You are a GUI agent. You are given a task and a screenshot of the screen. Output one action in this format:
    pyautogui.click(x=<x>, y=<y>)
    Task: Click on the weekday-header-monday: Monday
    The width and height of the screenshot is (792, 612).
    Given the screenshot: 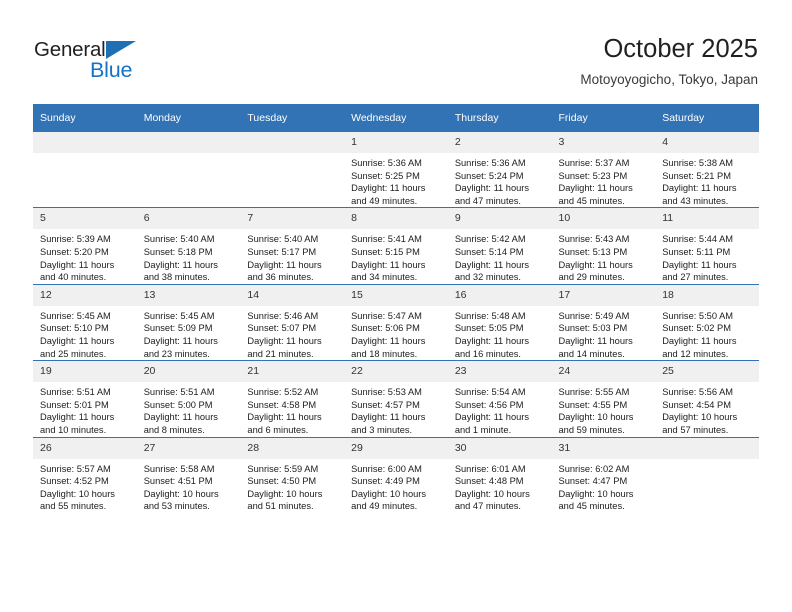 What is the action you would take?
    pyautogui.click(x=188, y=118)
    